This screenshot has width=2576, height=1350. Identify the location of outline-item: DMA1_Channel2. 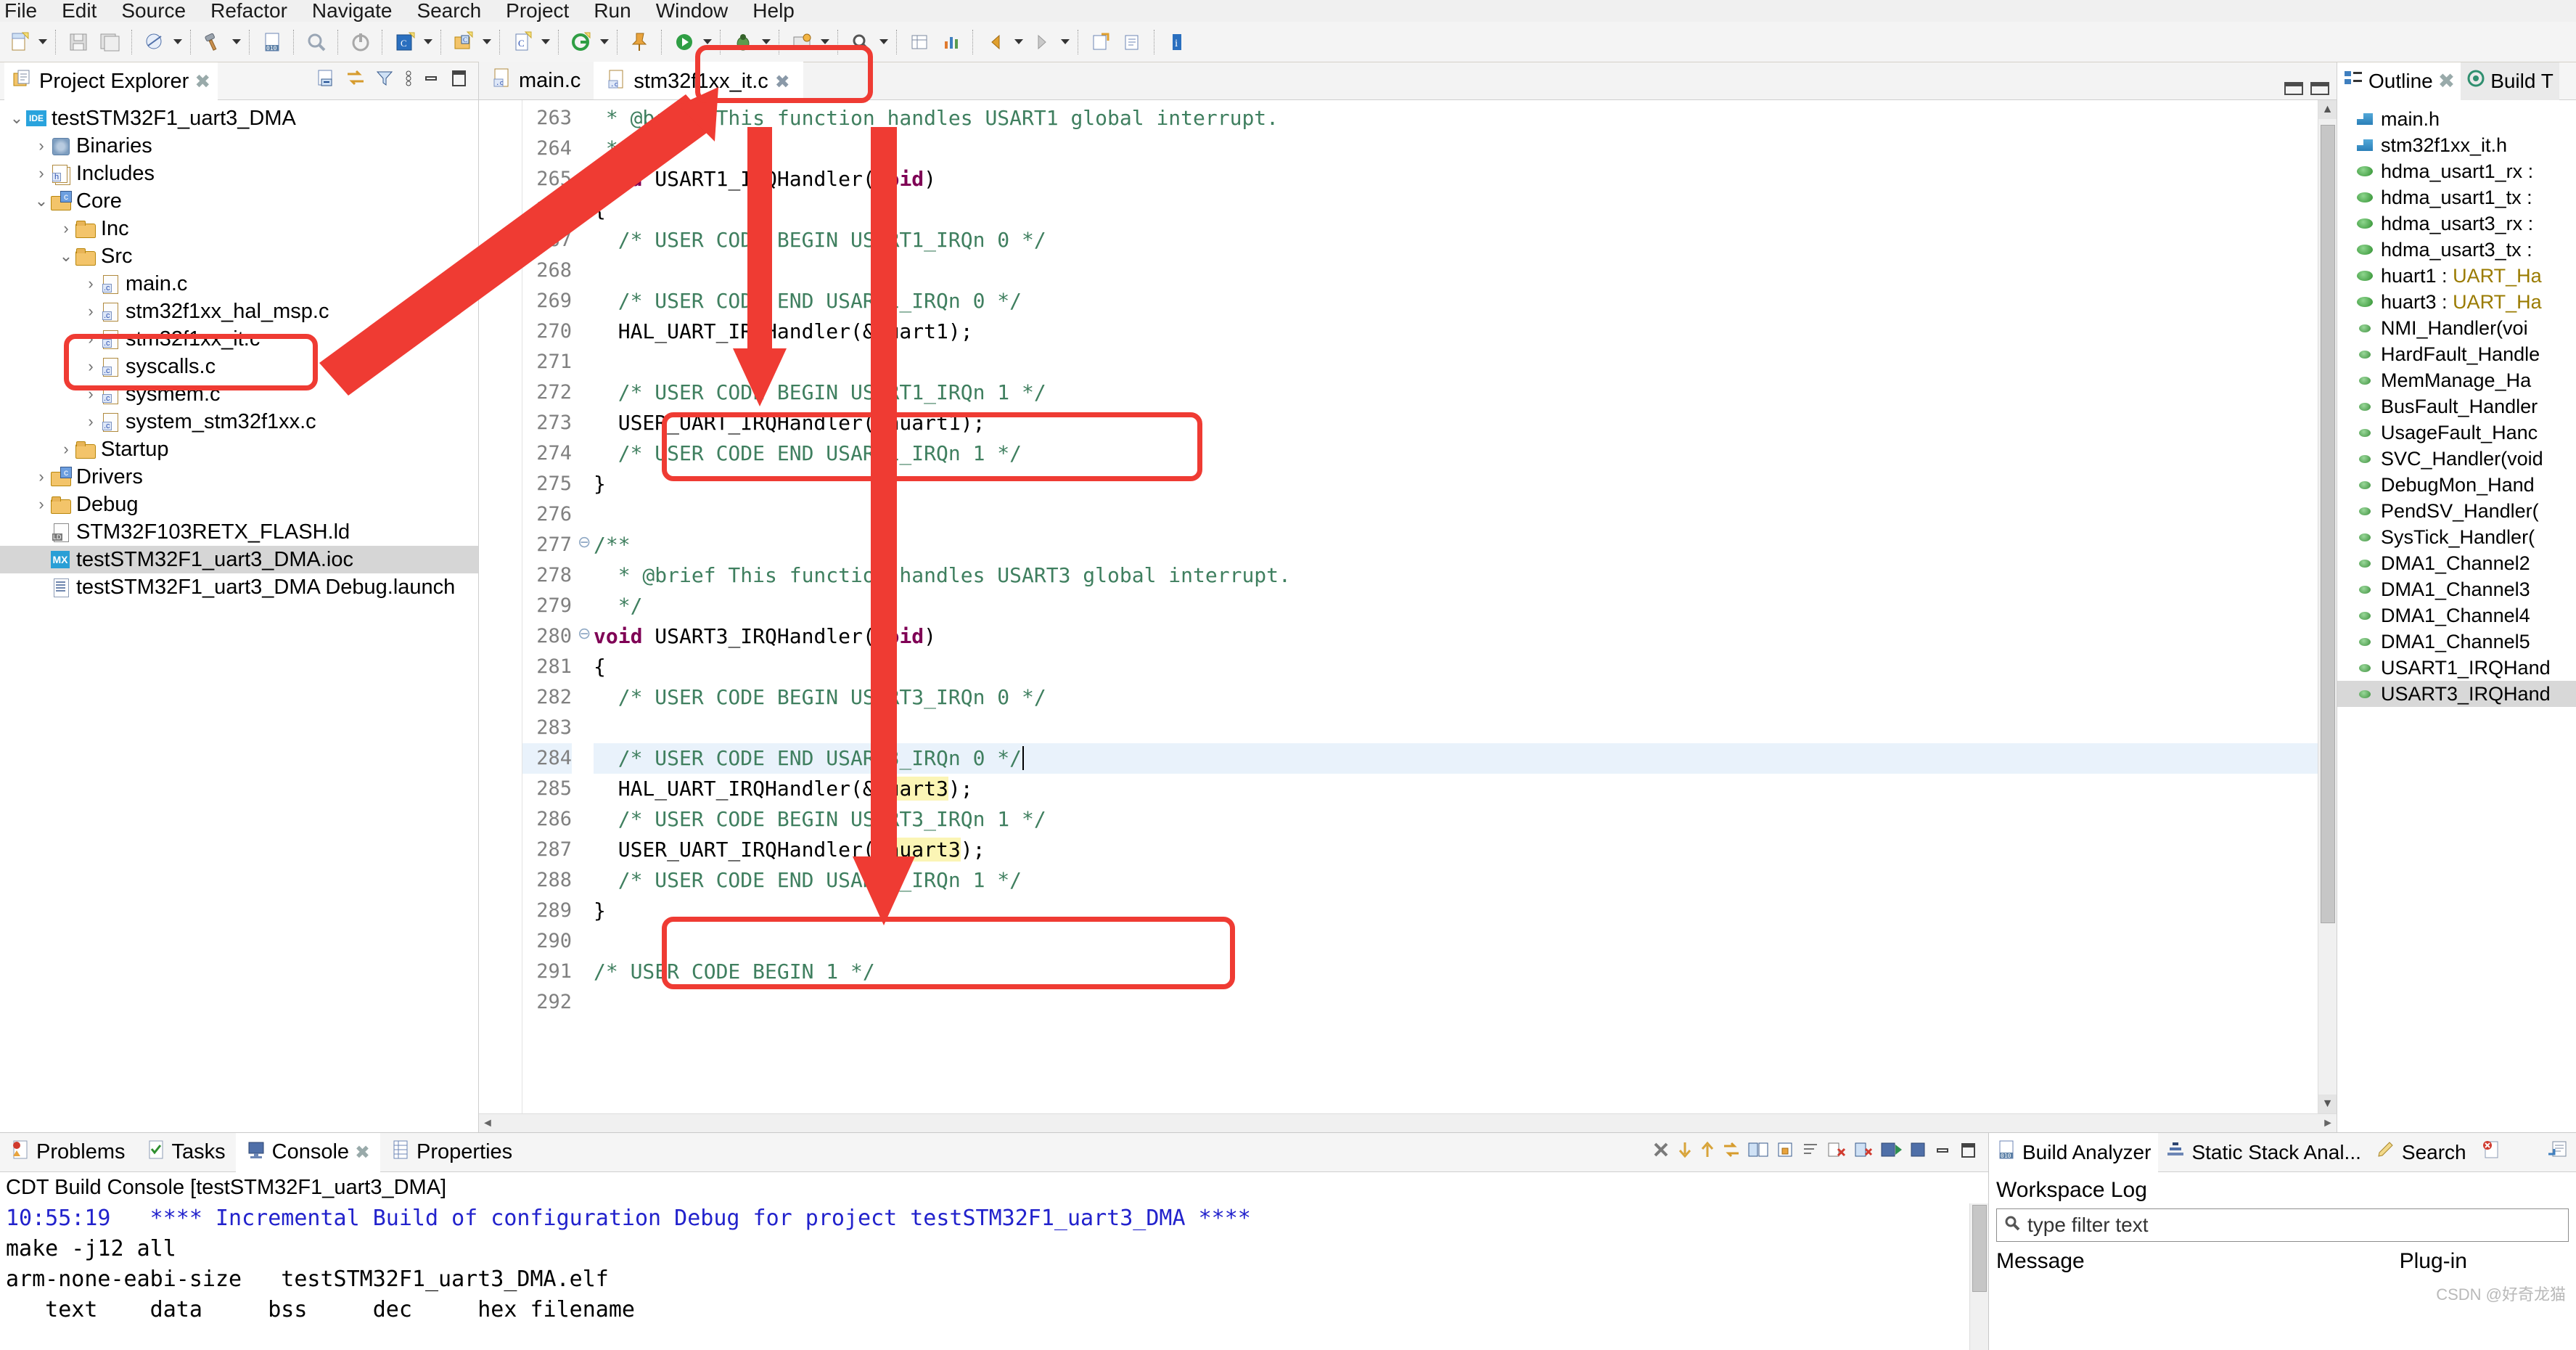
(2456, 563).